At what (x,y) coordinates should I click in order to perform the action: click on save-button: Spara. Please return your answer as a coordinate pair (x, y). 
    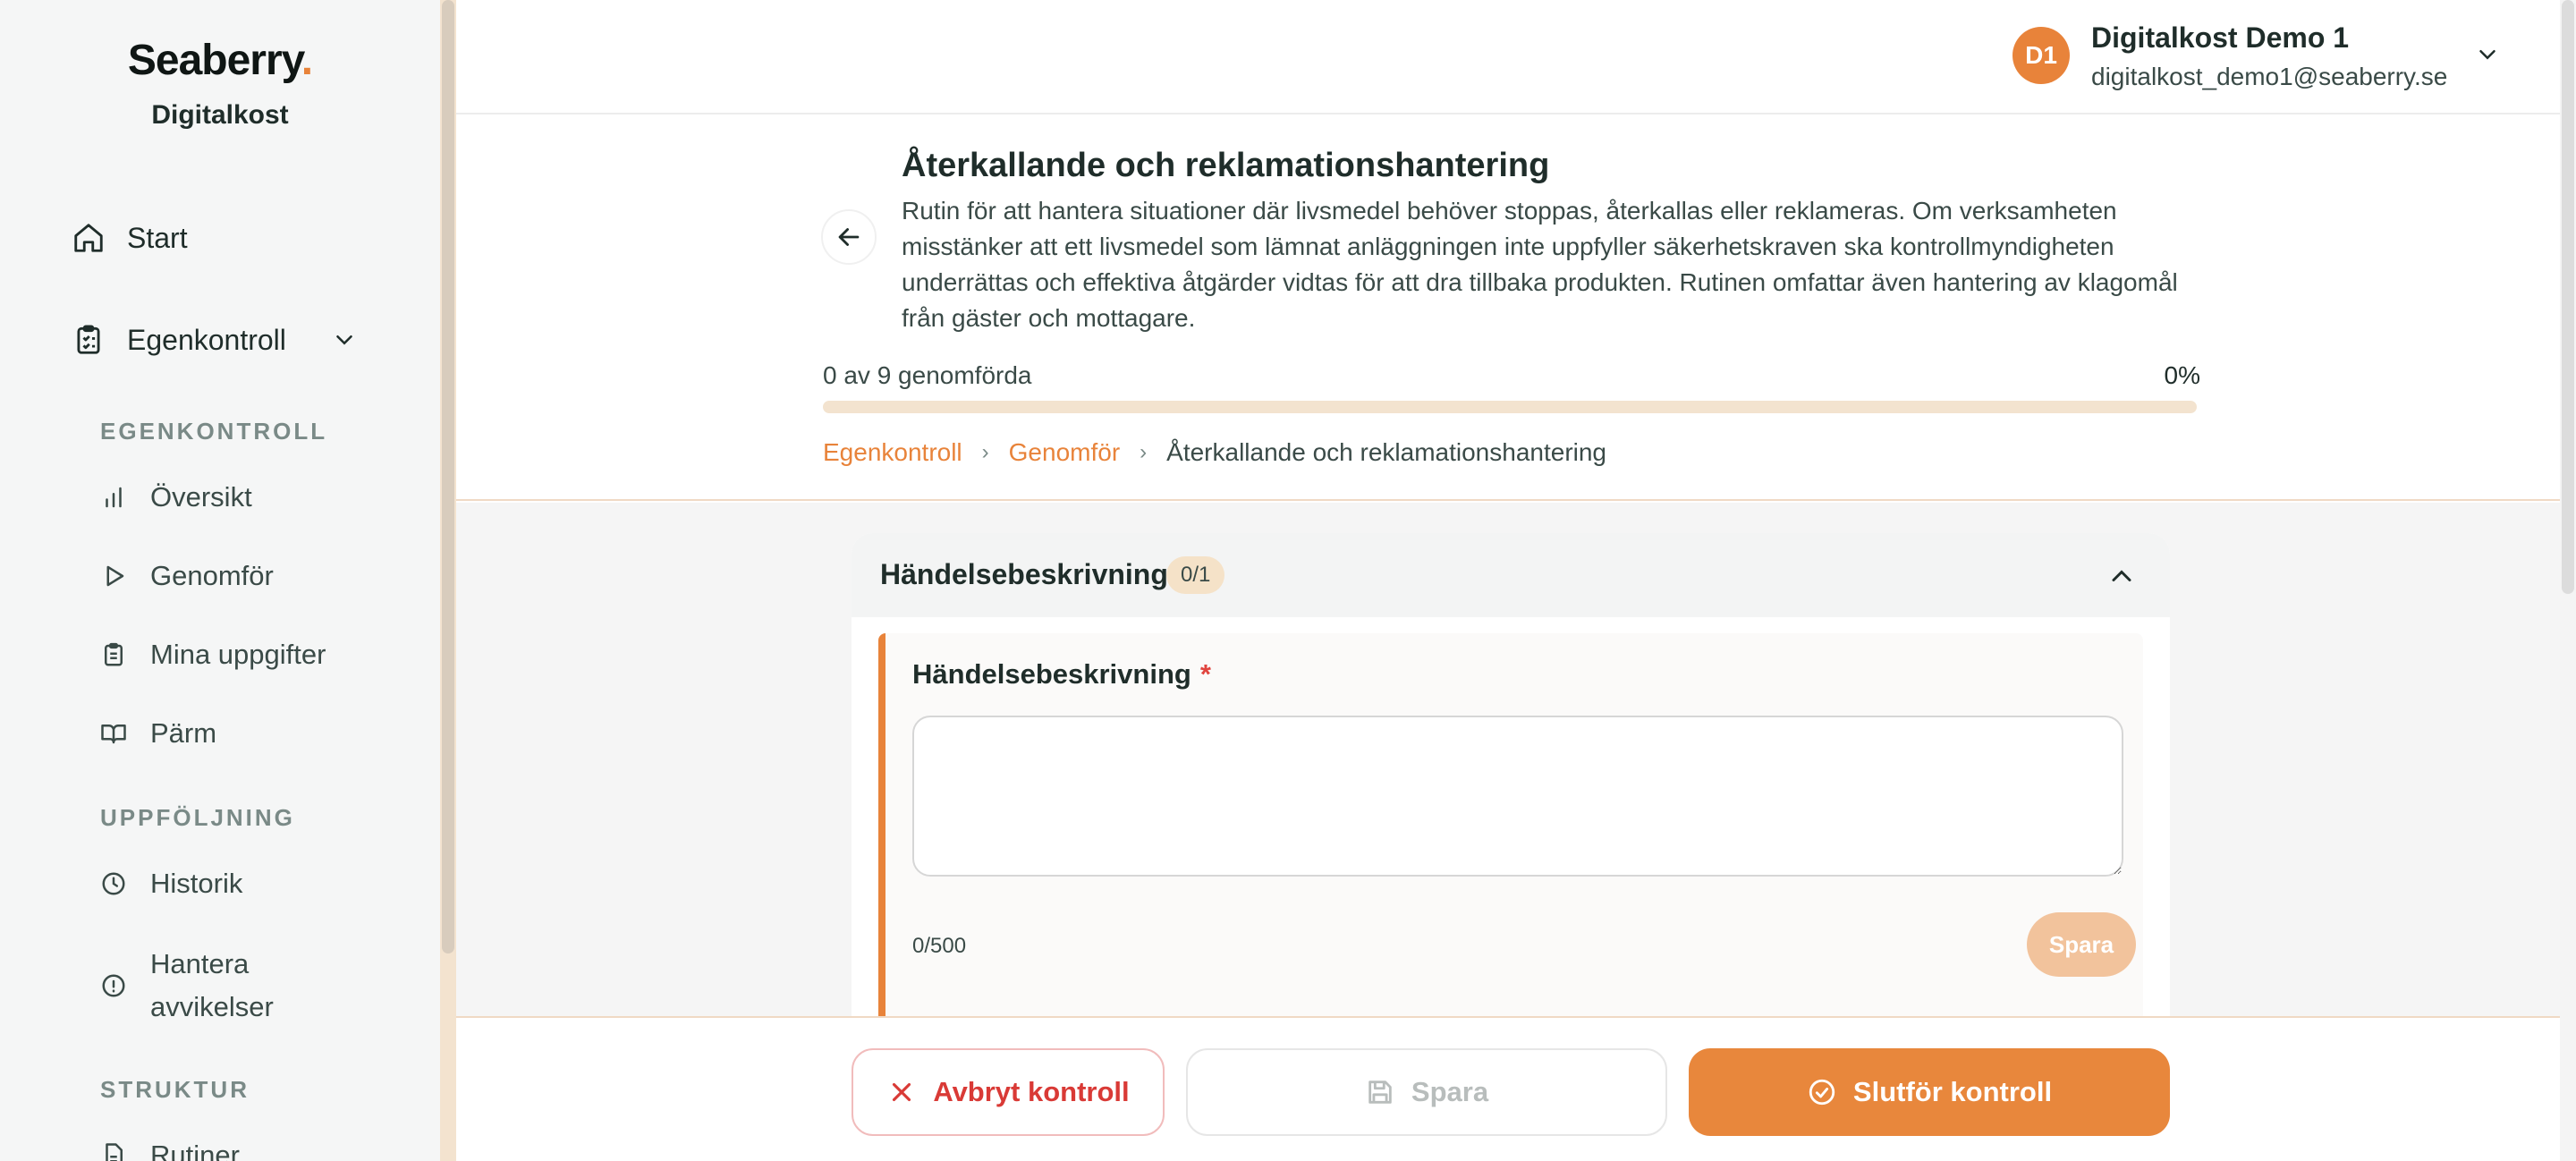
    Looking at the image, I should click on (1426, 1092).